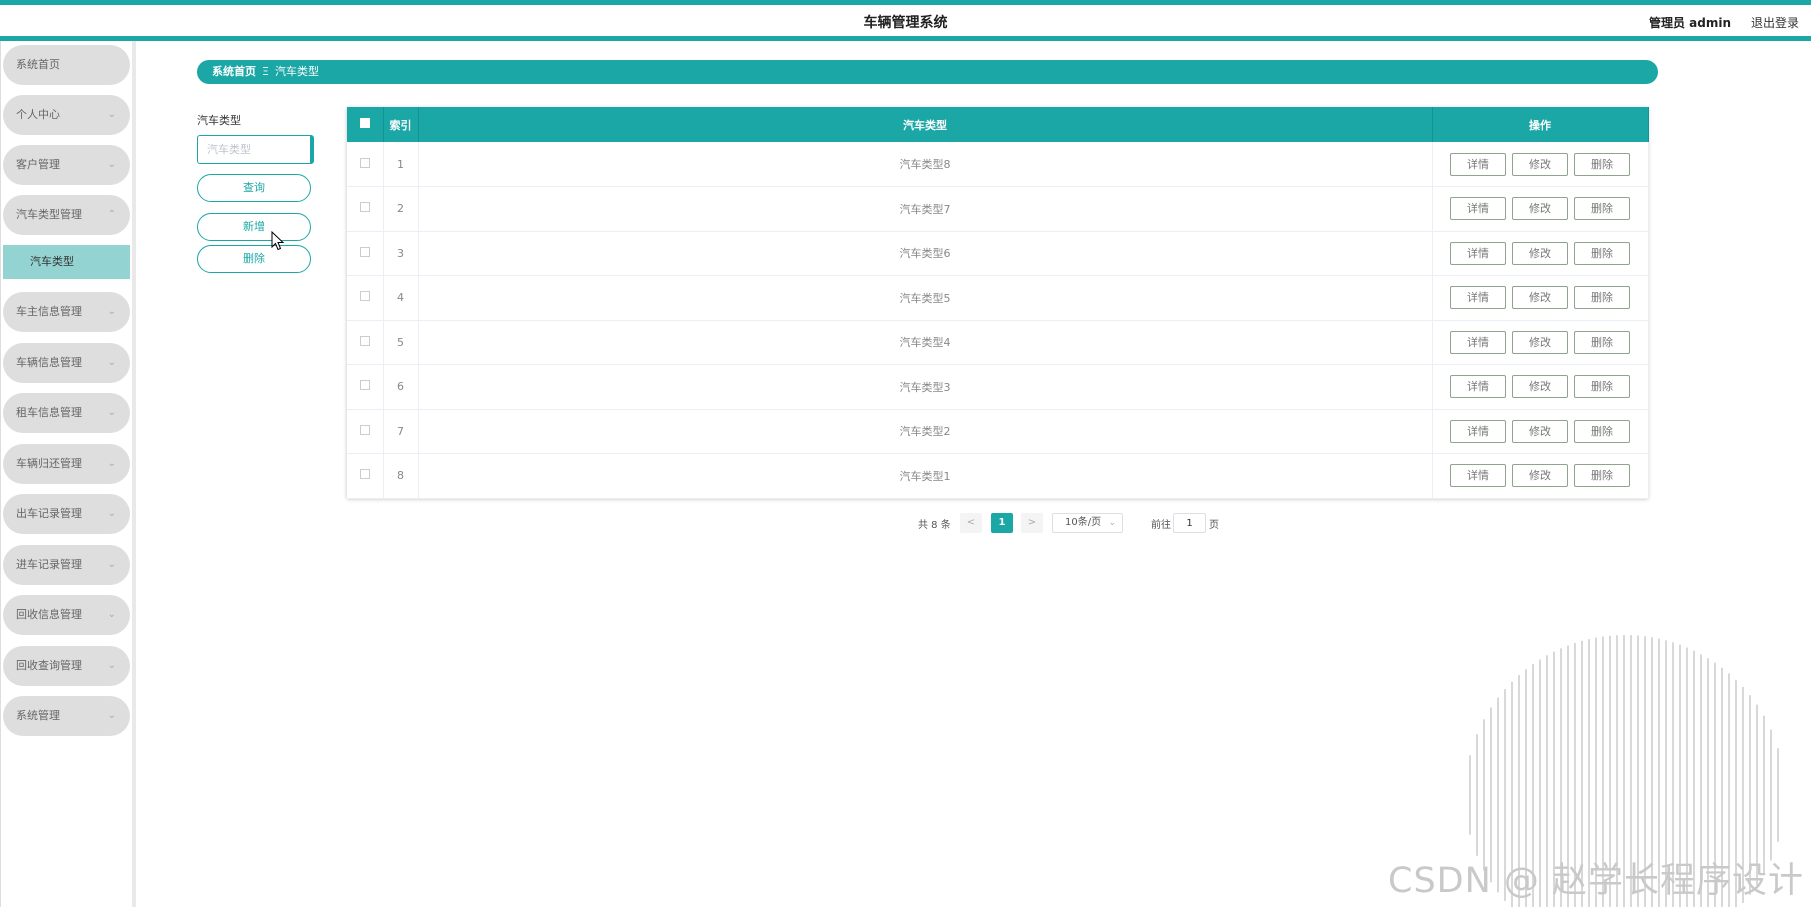 The height and width of the screenshot is (907, 1811). I want to click on sidebar-item-label: 系统首页, so click(38, 64).